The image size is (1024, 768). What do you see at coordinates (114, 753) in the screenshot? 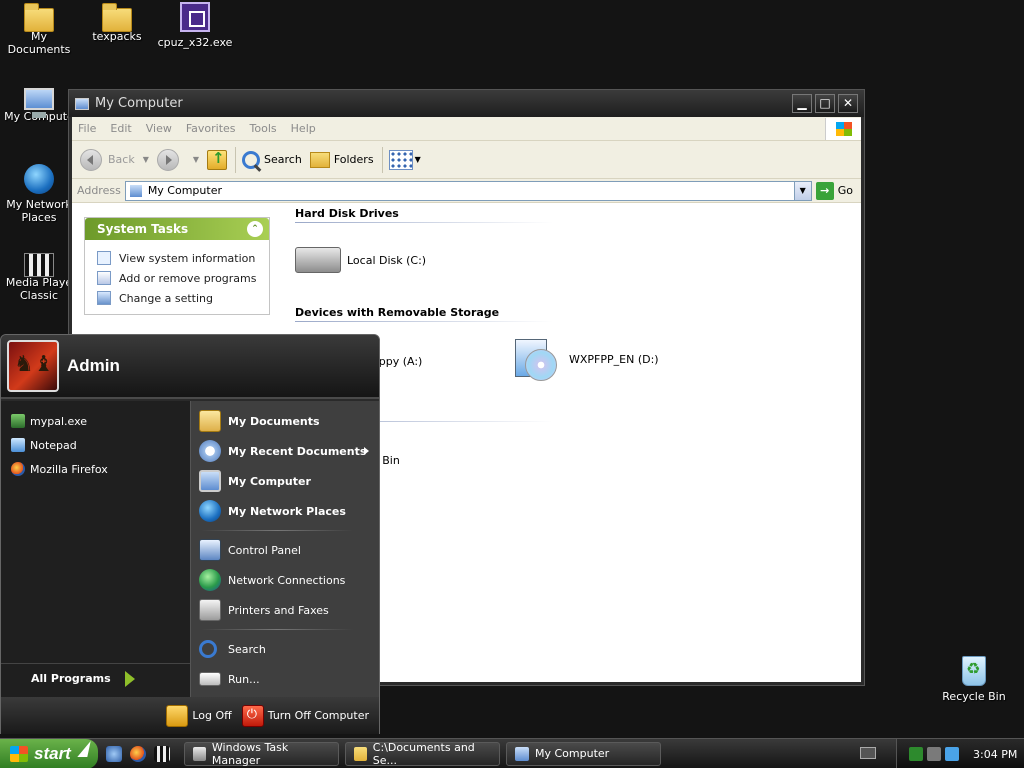
I see `show-desktop-icon` at bounding box center [114, 753].